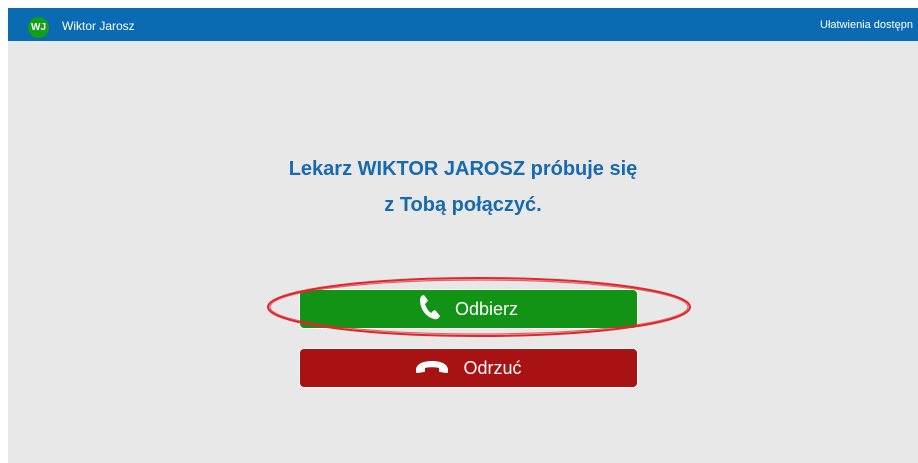 Image resolution: width=918 pixels, height=463 pixels. What do you see at coordinates (432, 368) in the screenshot?
I see `hang-up-icon` at bounding box center [432, 368].